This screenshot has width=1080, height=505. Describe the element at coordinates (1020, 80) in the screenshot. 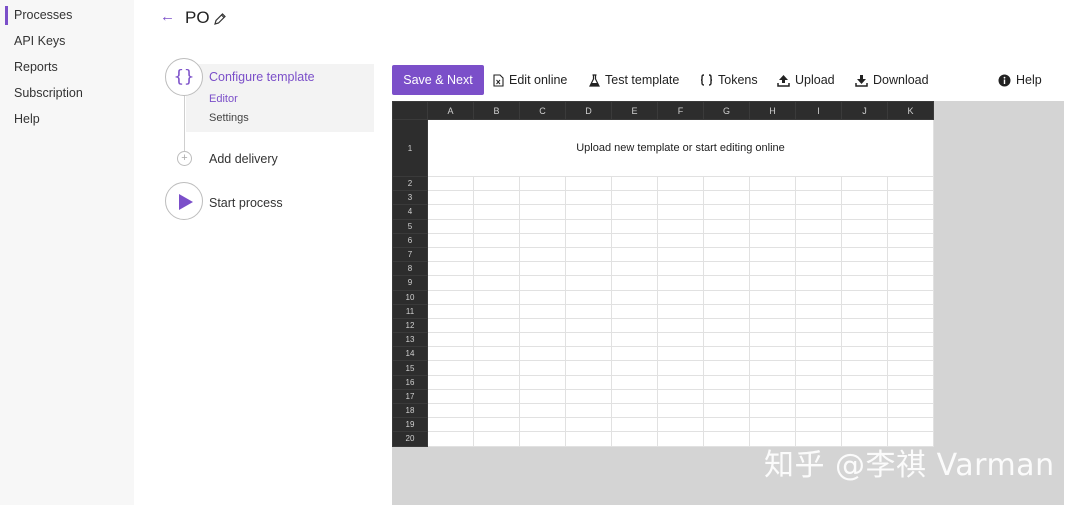

I see `help-button: Help` at that location.